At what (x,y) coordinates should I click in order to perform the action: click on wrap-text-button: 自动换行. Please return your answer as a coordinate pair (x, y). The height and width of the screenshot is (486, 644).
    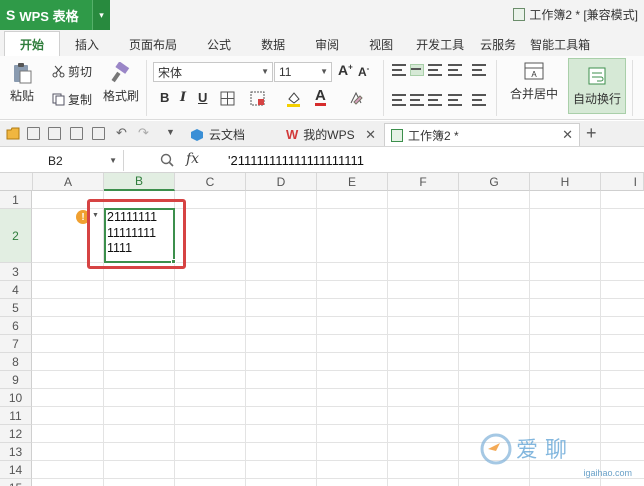
    Looking at the image, I should click on (597, 86).